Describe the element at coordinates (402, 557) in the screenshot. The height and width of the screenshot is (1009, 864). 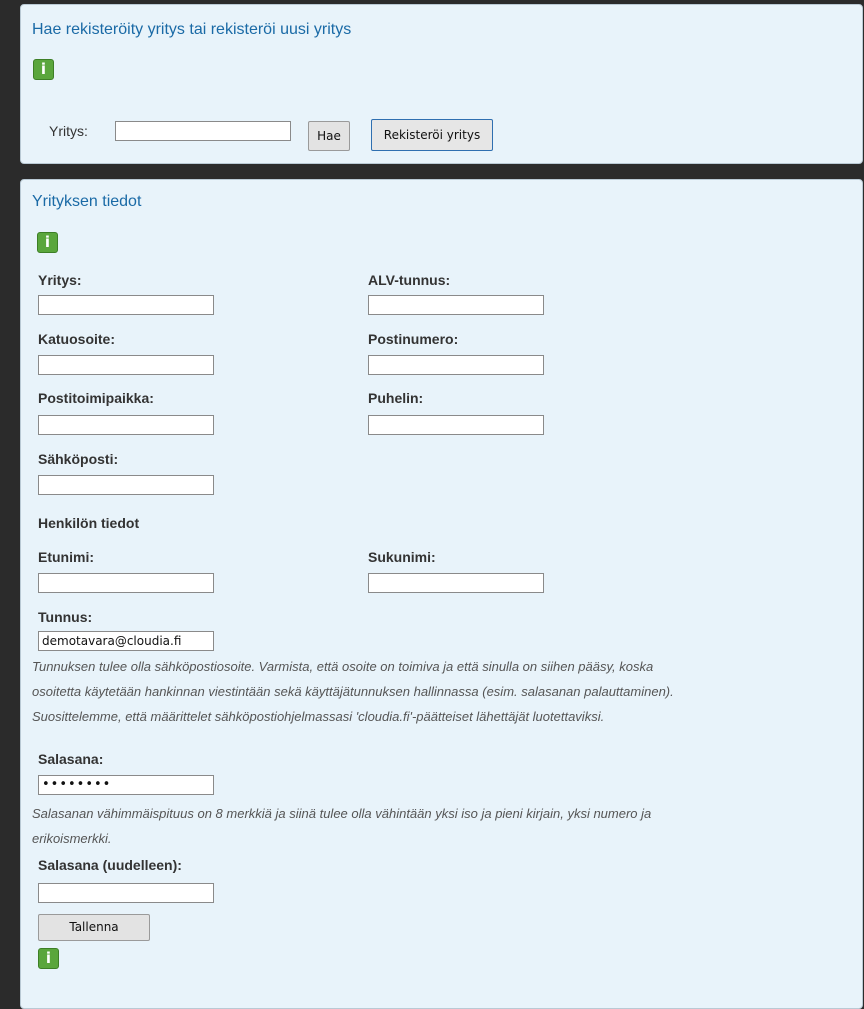
I see `lastname-label: Sukunimi:` at that location.